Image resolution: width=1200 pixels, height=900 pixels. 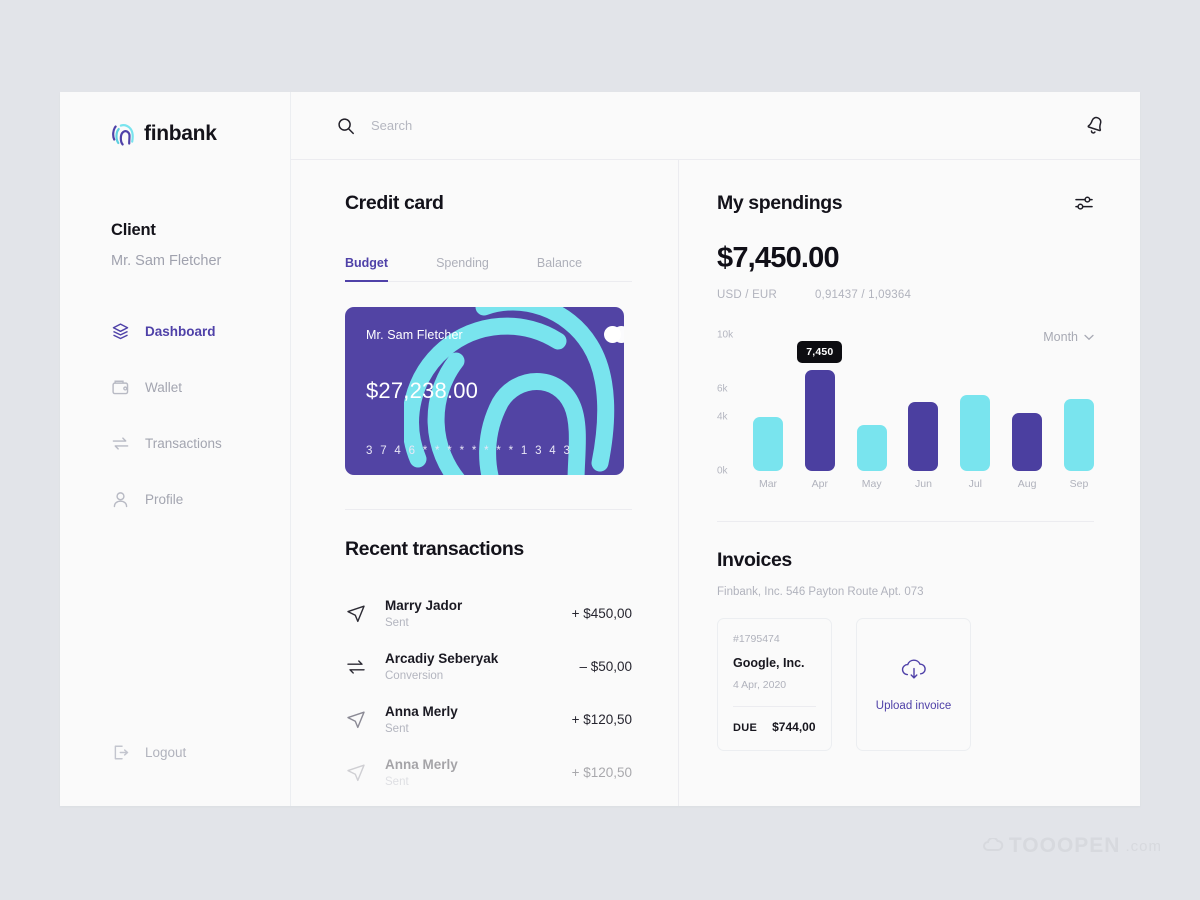 I want to click on sidebar-item-label: Profile, so click(x=164, y=499).